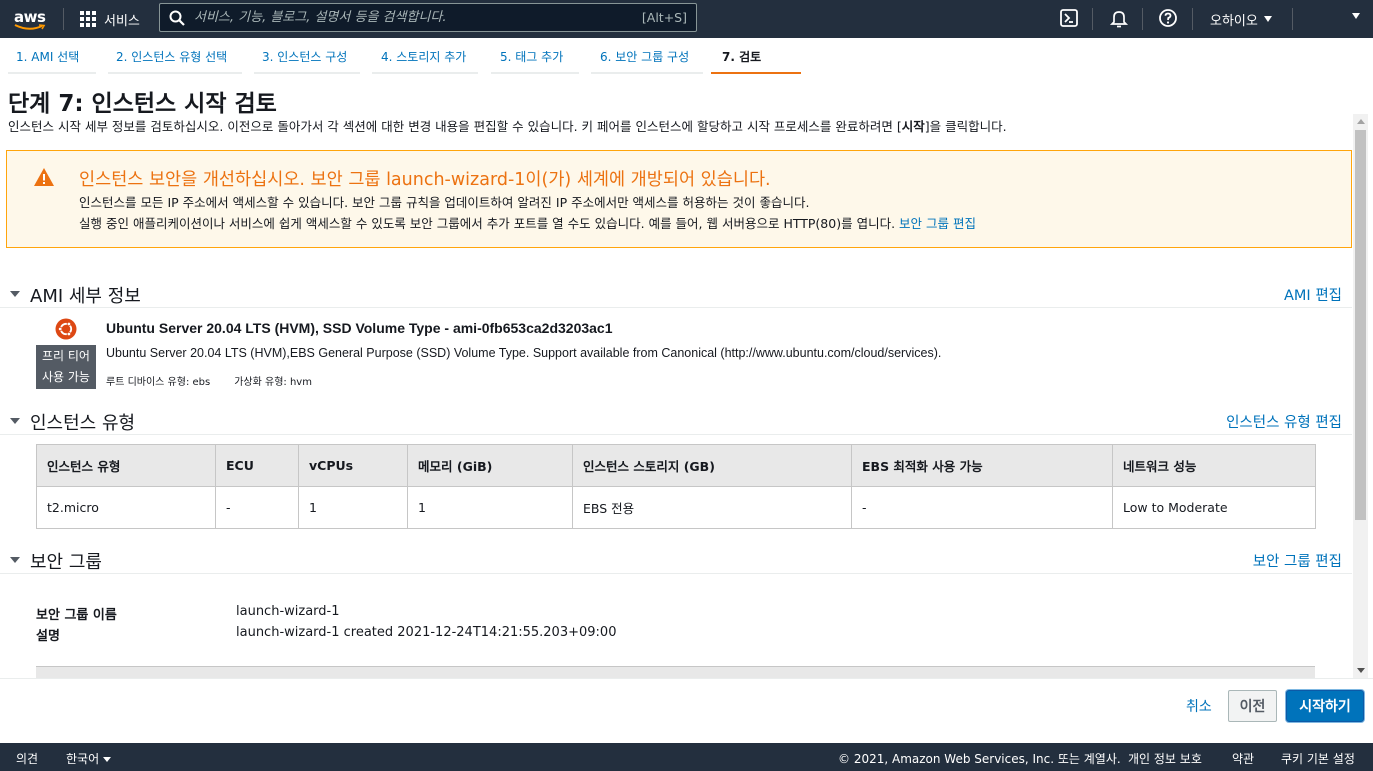 The image size is (1373, 771). What do you see at coordinates (1284, 421) in the screenshot?
I see `edit-instance-type-link: 인스턴스 유형 편집` at bounding box center [1284, 421].